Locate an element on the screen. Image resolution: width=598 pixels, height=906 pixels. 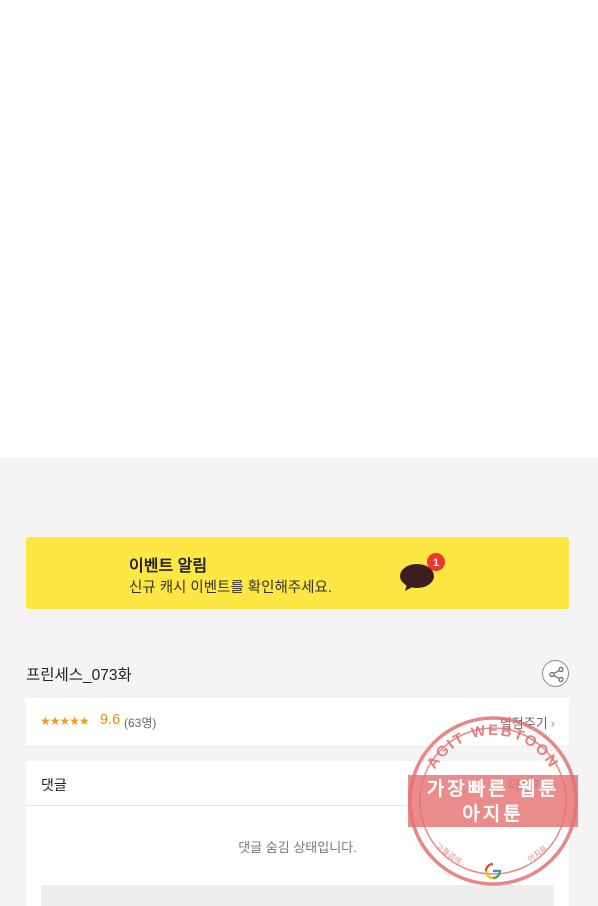
comment-section: 댓글 더보기 댓글 숨김 상태입니다. is located at coordinates (297, 833).